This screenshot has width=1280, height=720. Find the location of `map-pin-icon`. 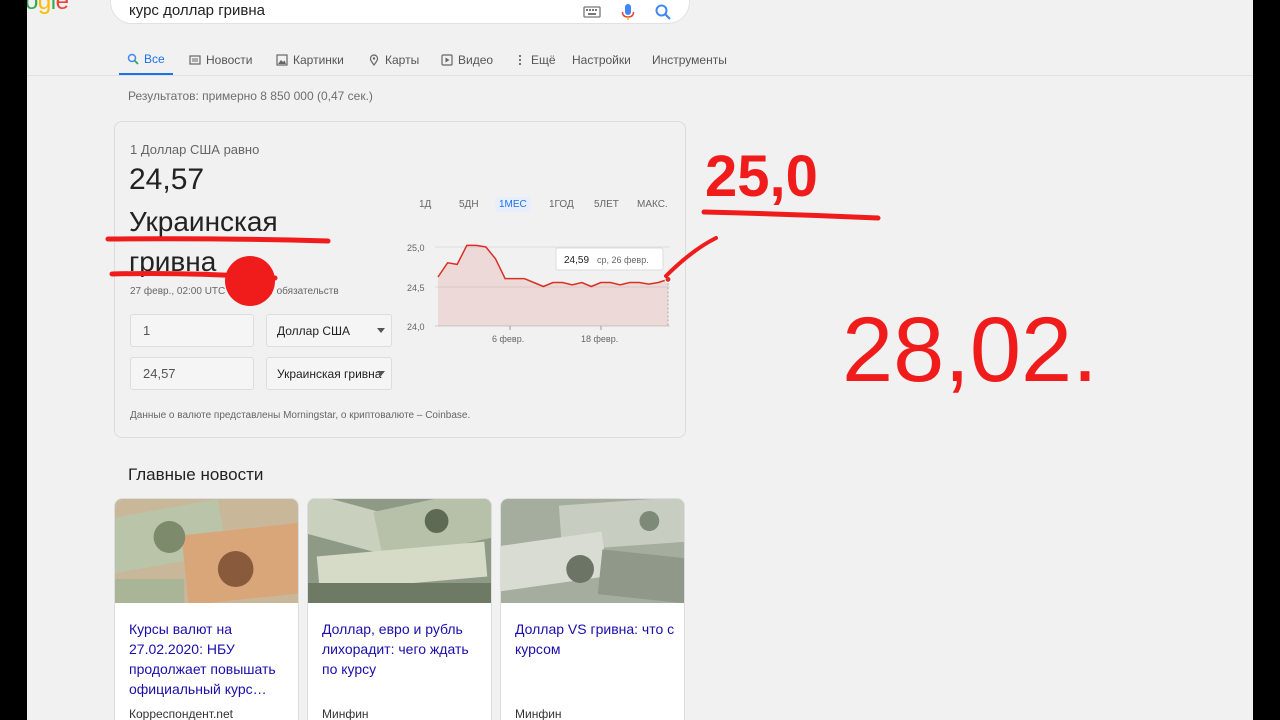

map-pin-icon is located at coordinates (374, 60).